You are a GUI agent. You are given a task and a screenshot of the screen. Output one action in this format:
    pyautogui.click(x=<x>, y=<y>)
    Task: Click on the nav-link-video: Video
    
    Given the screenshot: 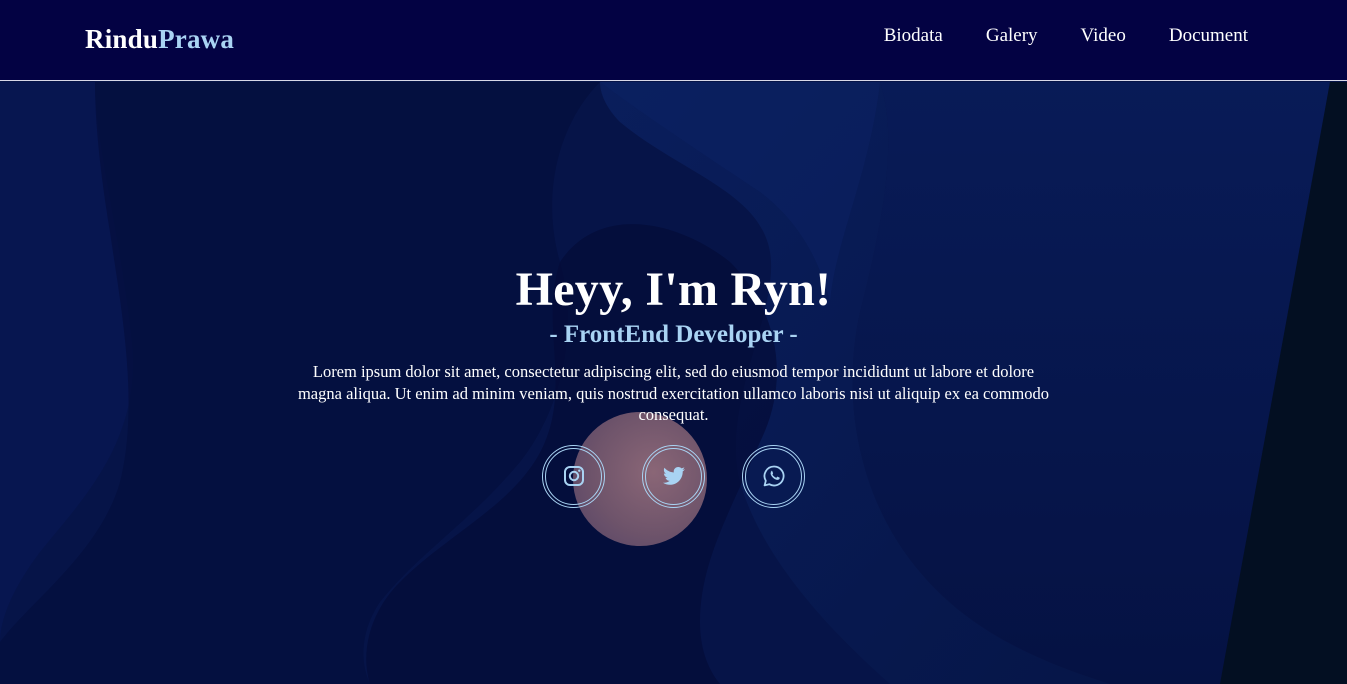 What is the action you would take?
    pyautogui.click(x=1103, y=35)
    